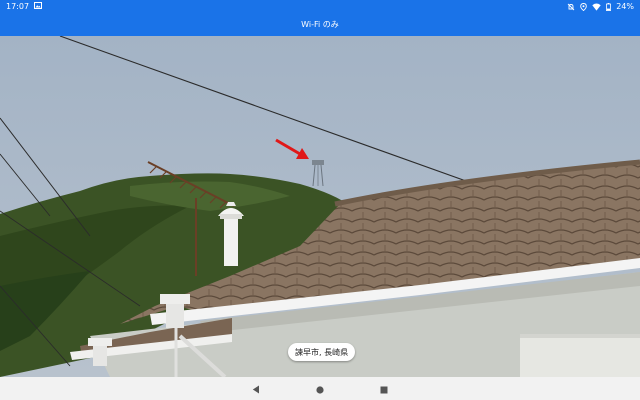 The width and height of the screenshot is (640, 400). I want to click on mute-icon, so click(571, 7).